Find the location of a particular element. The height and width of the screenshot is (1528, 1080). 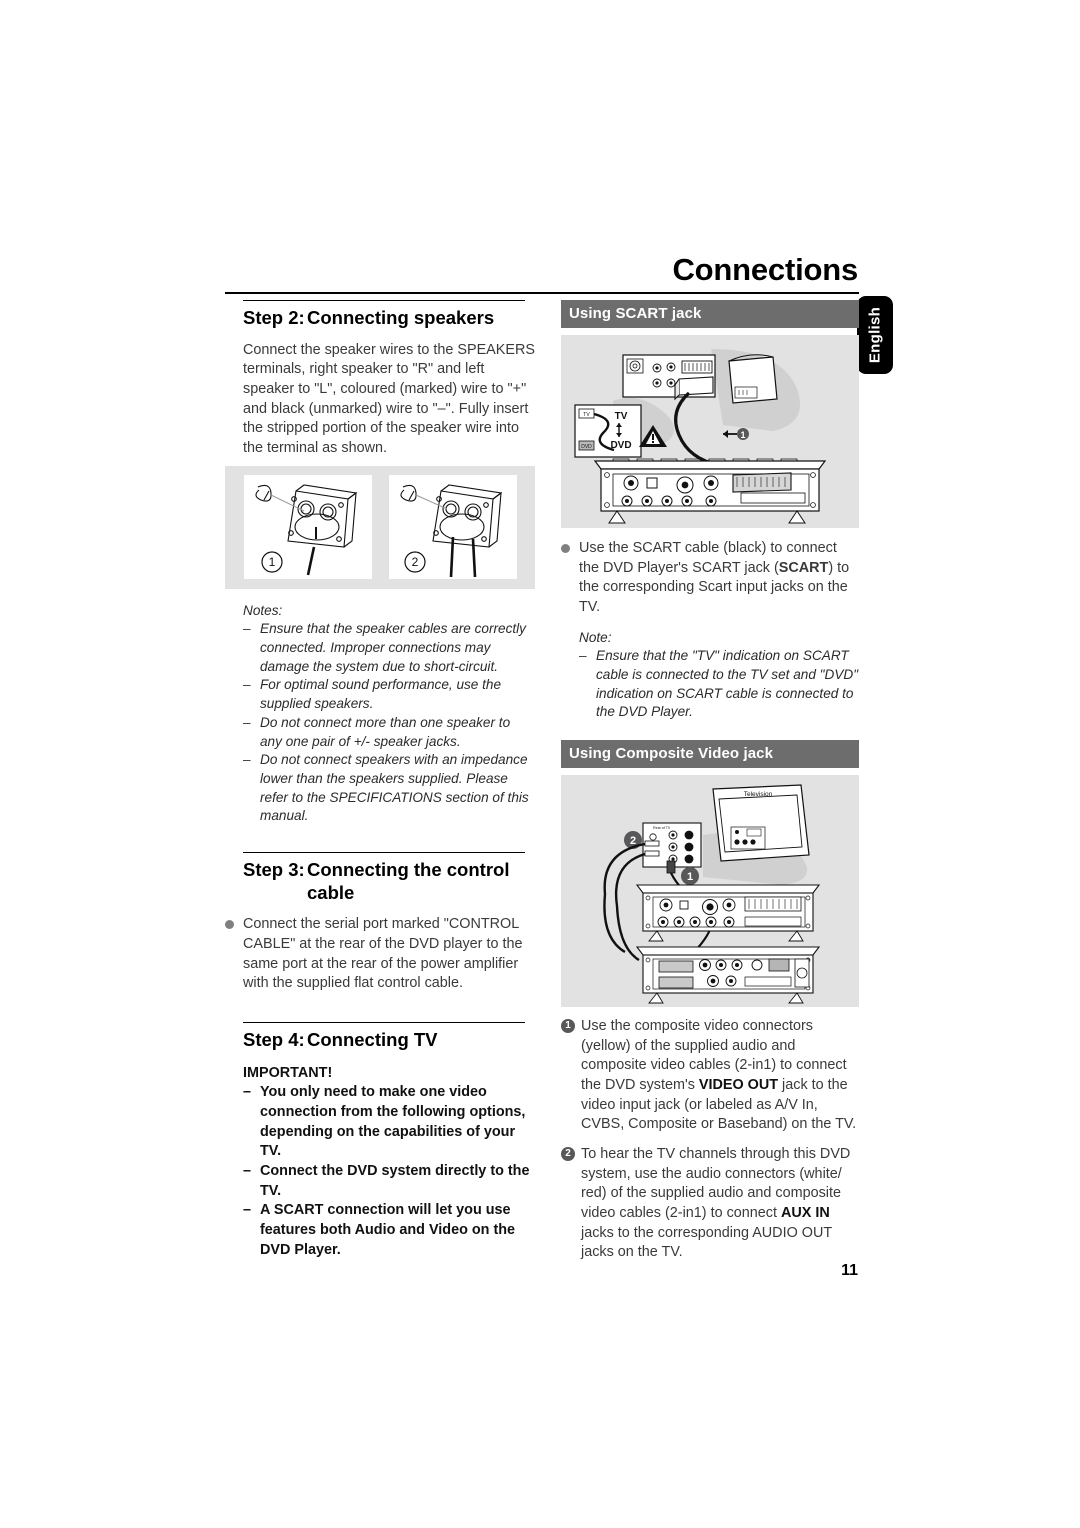

language-tab-label: English is located at coordinates (875, 335).